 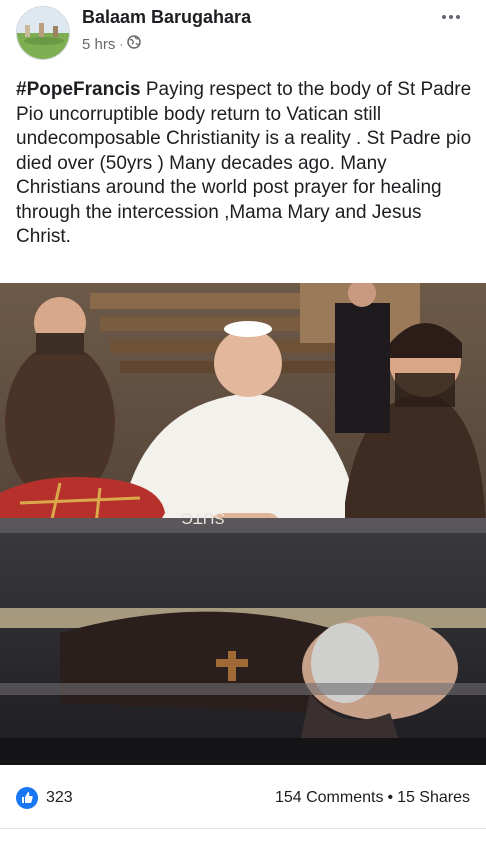 I want to click on reaction-bar: 323 154 Comments • 15 Shares, so click(x=243, y=800).